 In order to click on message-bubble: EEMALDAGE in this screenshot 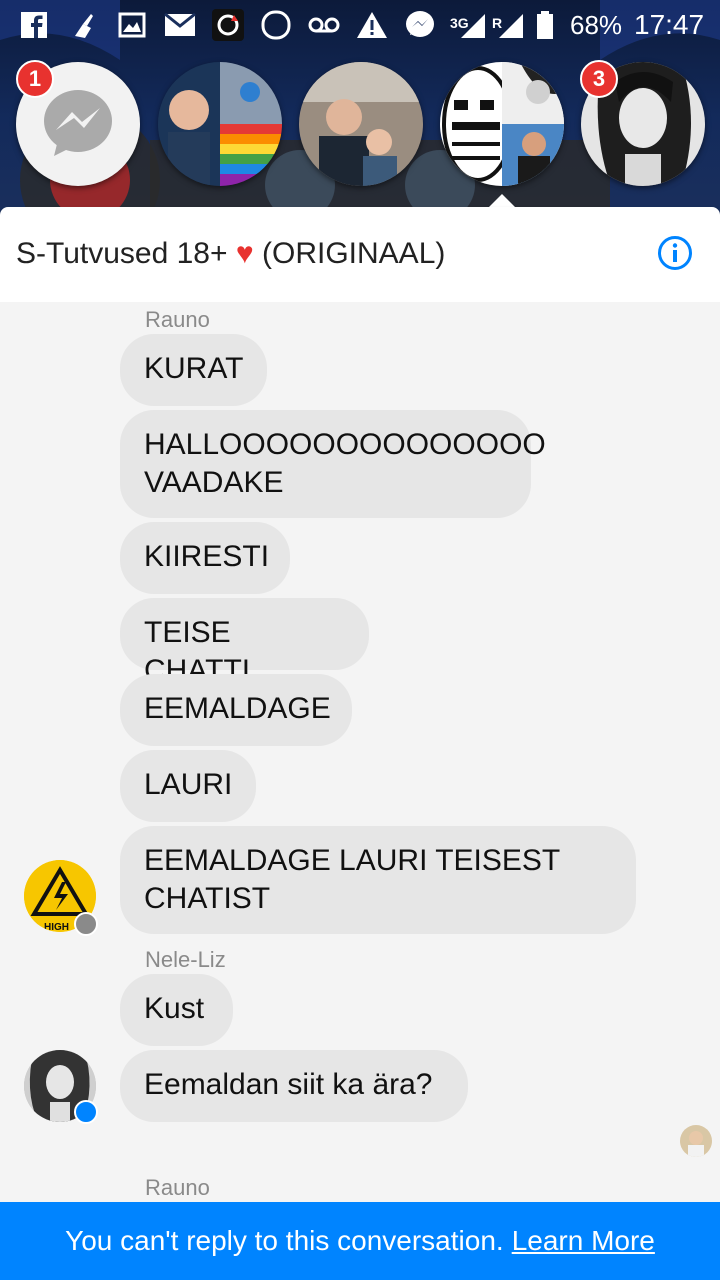, I will do `click(236, 710)`.